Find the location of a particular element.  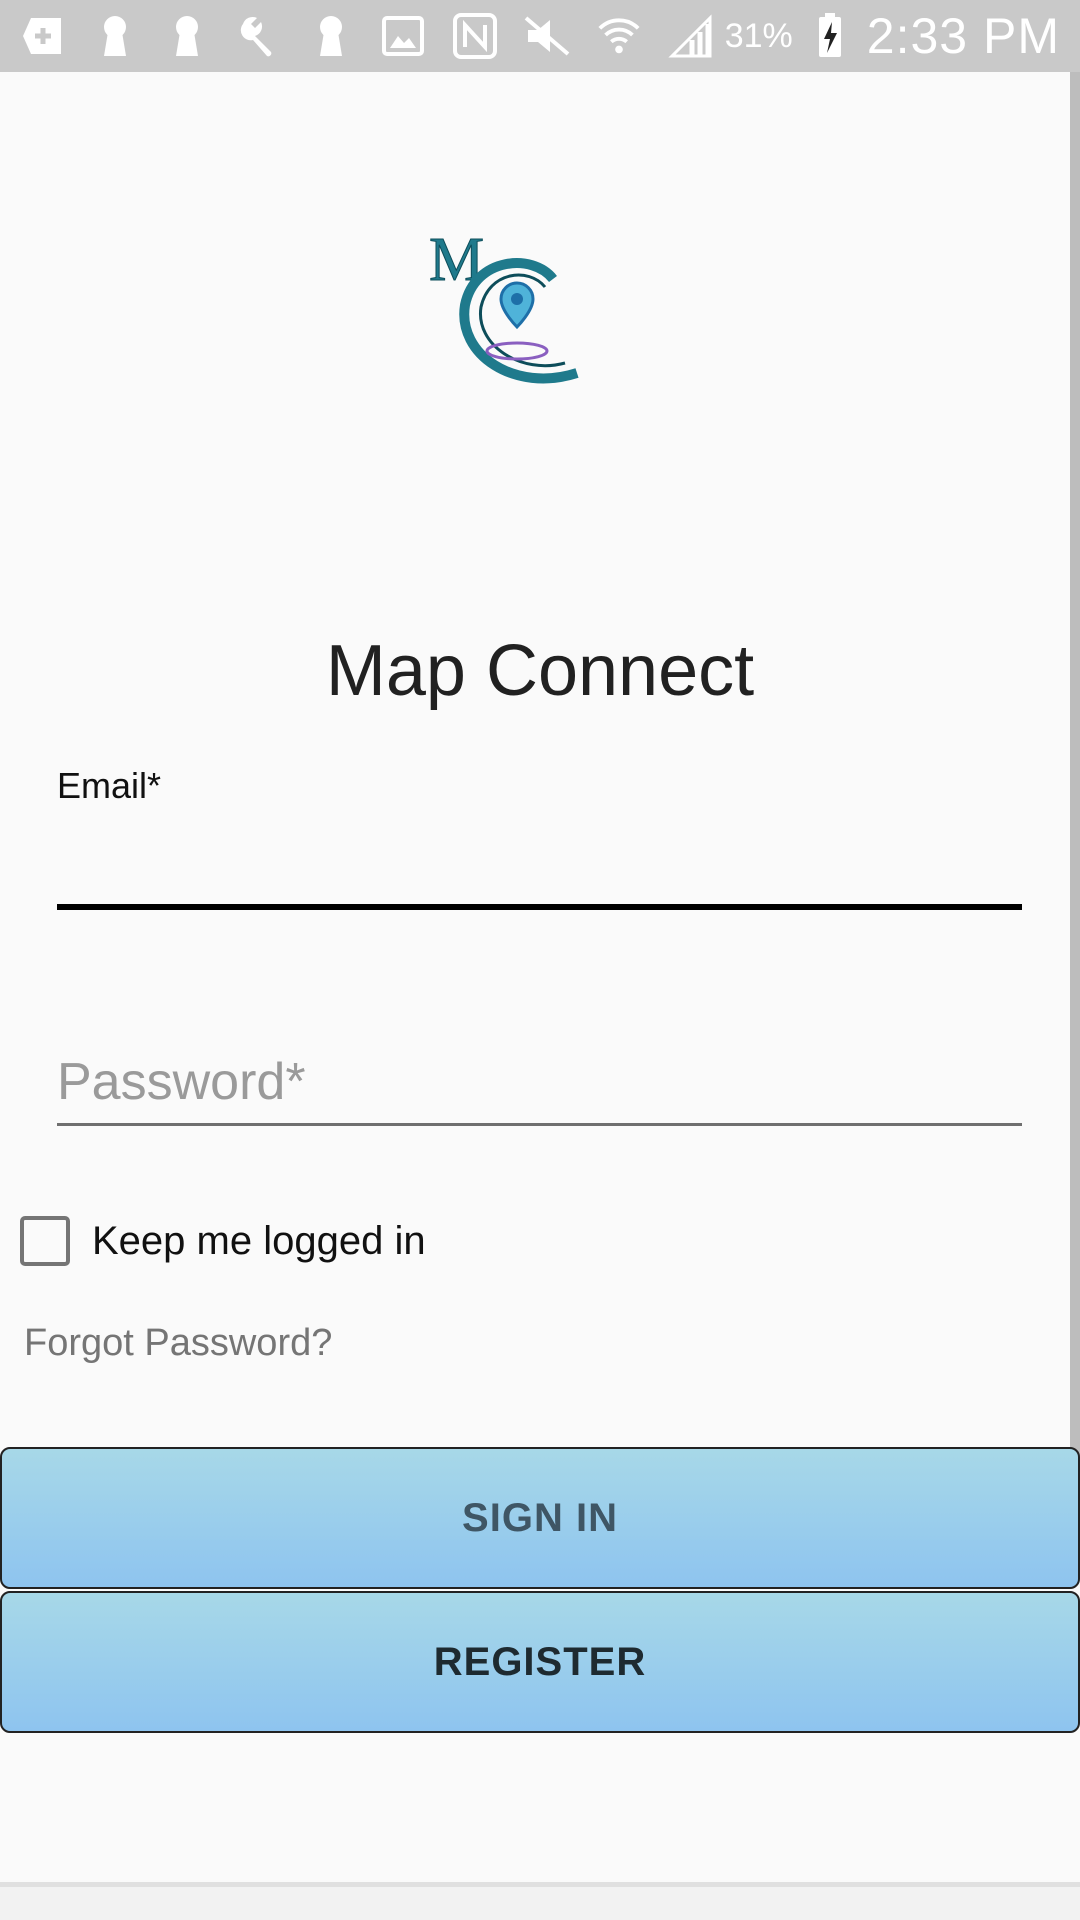

password-field is located at coordinates (539, 1083).